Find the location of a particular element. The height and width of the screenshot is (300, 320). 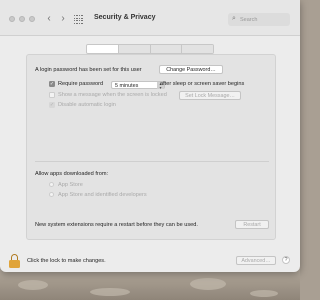

disable-auto-login-checkbox: ✓ is located at coordinates (52, 105).